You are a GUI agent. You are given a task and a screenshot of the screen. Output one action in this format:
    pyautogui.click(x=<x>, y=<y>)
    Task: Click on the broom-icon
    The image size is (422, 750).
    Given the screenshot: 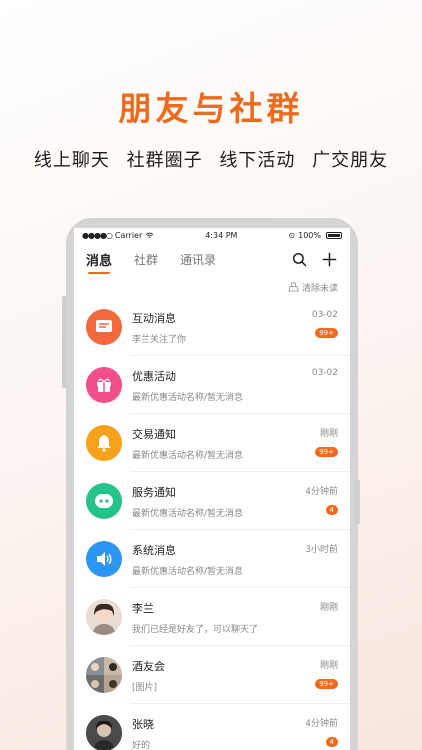 What is the action you would take?
    pyautogui.click(x=293, y=287)
    